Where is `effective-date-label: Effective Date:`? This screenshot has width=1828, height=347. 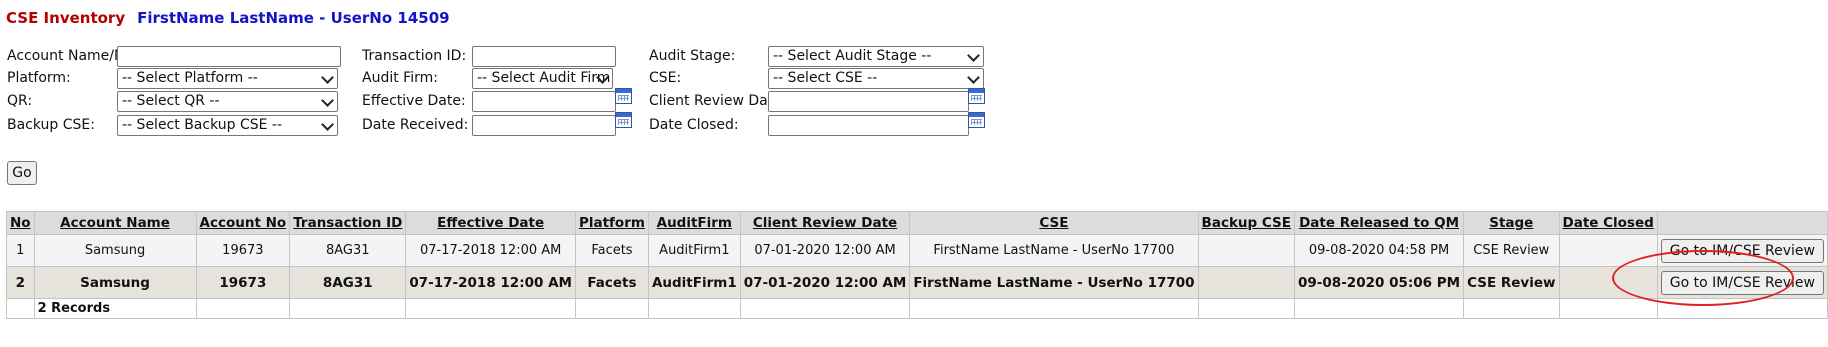
effective-date-label: Effective Date: is located at coordinates (414, 101).